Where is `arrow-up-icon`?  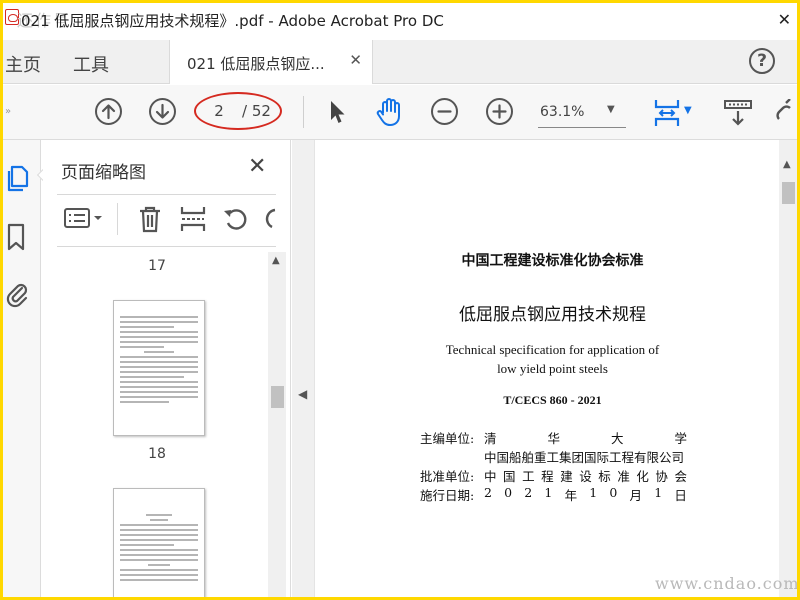
arrow-up-icon is located at coordinates (108, 112).